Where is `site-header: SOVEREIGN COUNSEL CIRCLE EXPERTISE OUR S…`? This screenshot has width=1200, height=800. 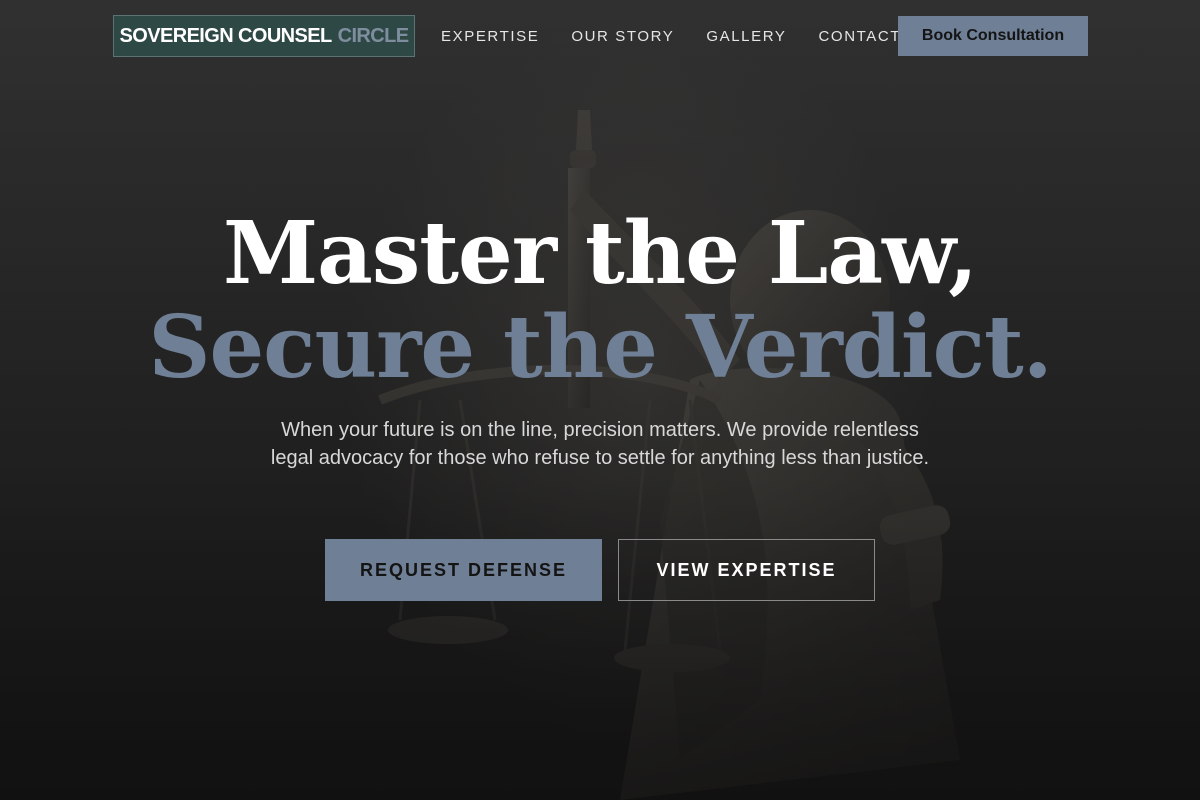
site-header: SOVEREIGN COUNSEL CIRCLE EXPERTISE OUR S… is located at coordinates (600, 36).